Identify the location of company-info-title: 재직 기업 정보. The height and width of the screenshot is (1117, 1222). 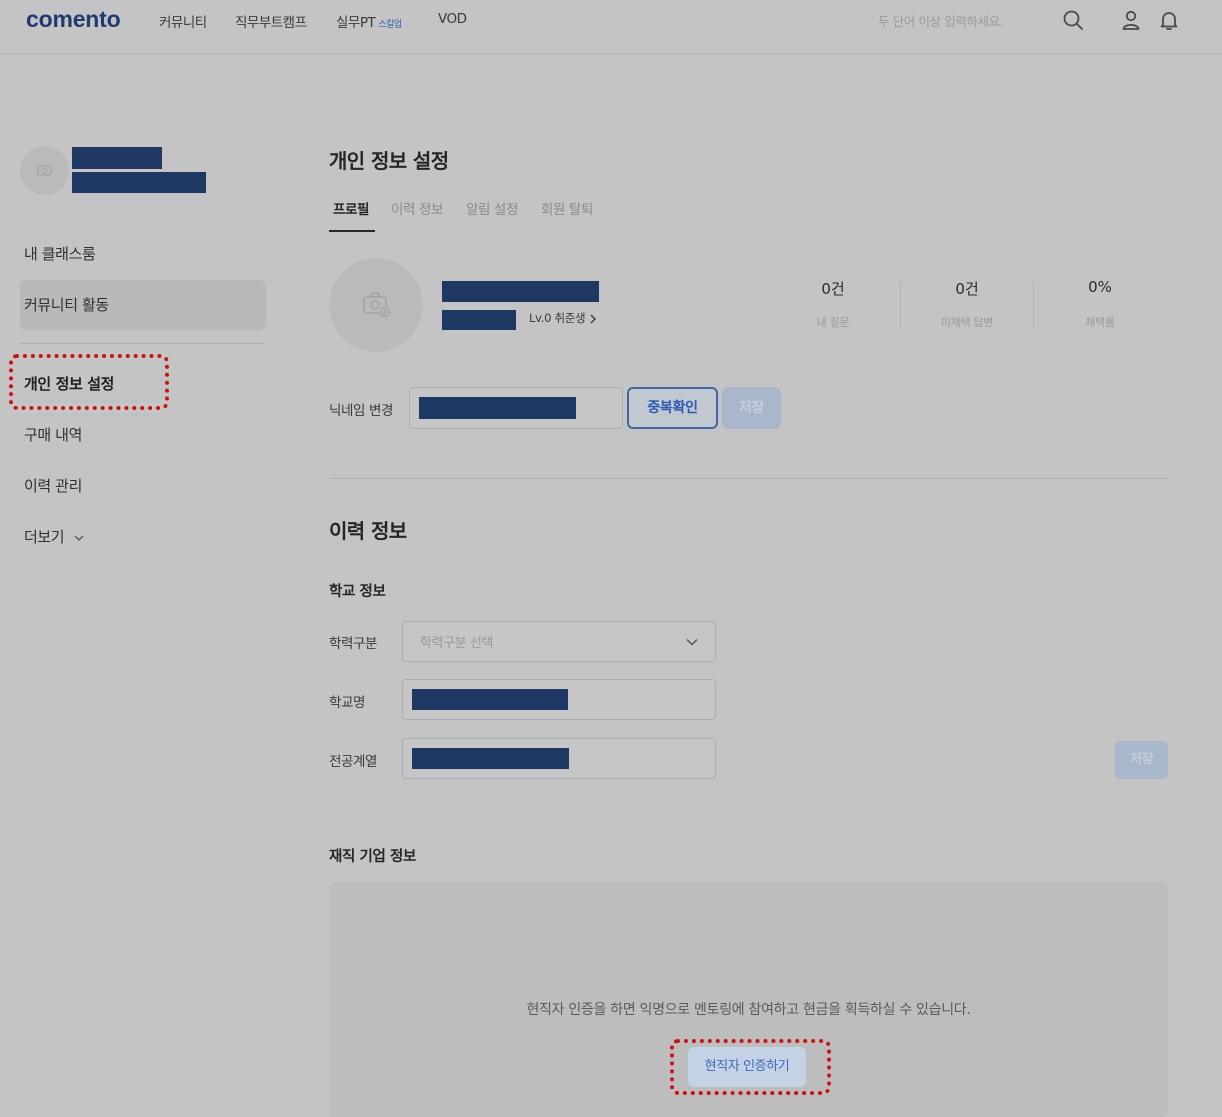
(372, 857).